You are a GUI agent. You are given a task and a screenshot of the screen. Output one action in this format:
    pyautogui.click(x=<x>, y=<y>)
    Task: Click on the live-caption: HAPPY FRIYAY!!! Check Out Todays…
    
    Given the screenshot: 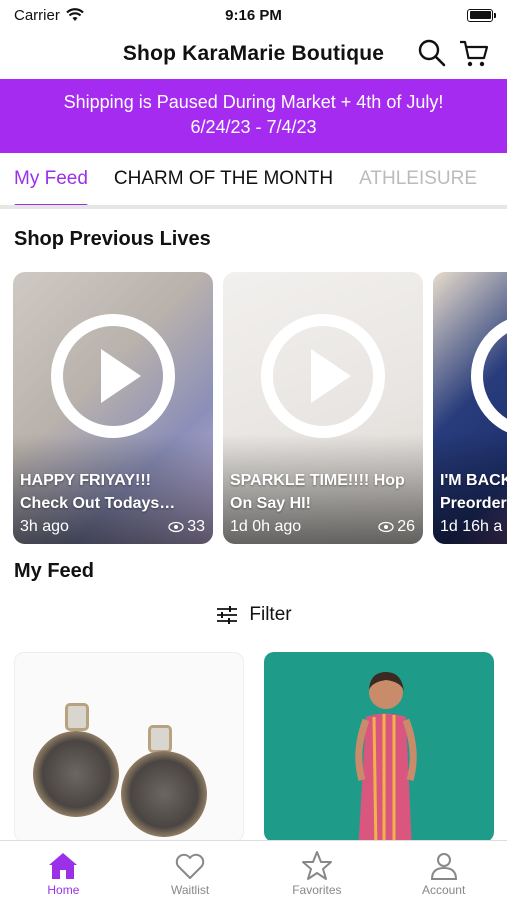 What is the action you would take?
    pyautogui.click(x=98, y=492)
    